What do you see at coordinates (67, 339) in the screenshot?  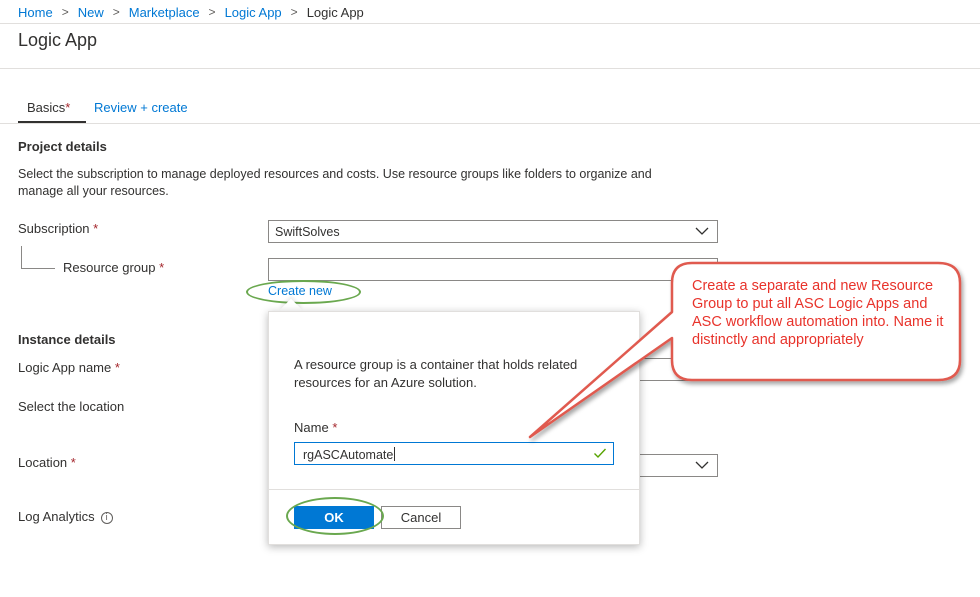 I see `instance-details-heading: Instance details` at bounding box center [67, 339].